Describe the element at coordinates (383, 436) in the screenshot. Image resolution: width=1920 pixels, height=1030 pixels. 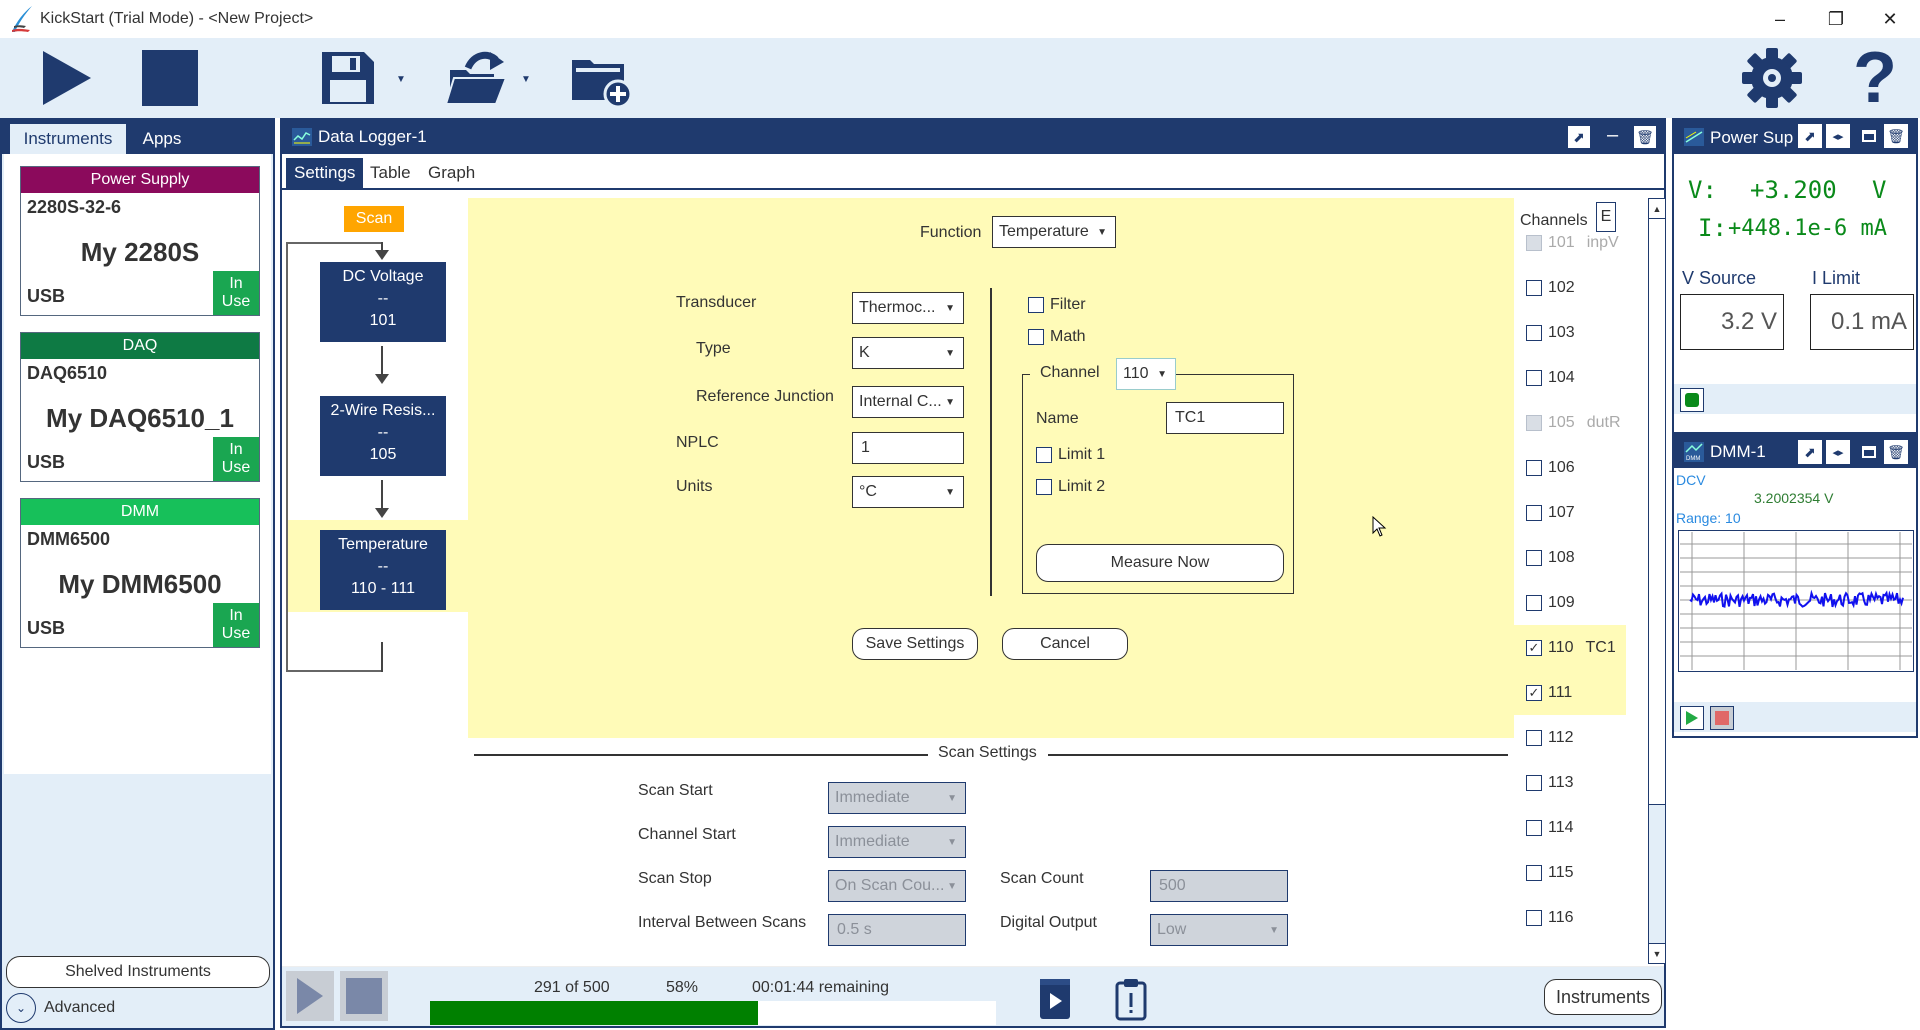
I see `flow-step-resistance: 2-Wire Resis... -- 105` at that location.